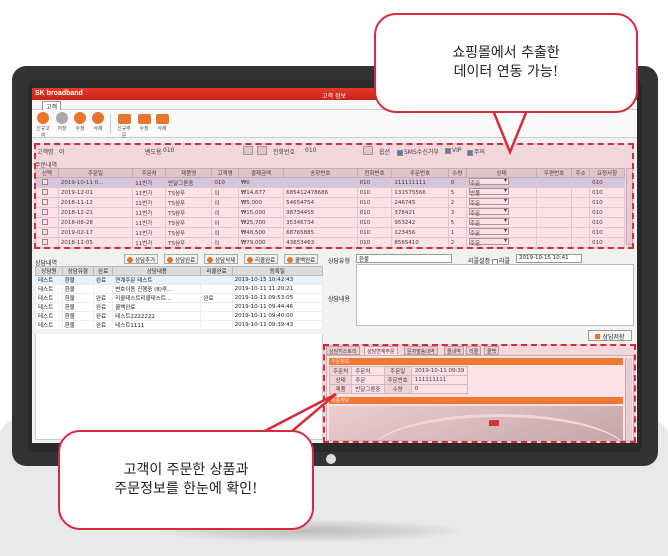  What do you see at coordinates (110, 124) in the screenshot?
I see `toolbar-divider` at bounding box center [110, 124].